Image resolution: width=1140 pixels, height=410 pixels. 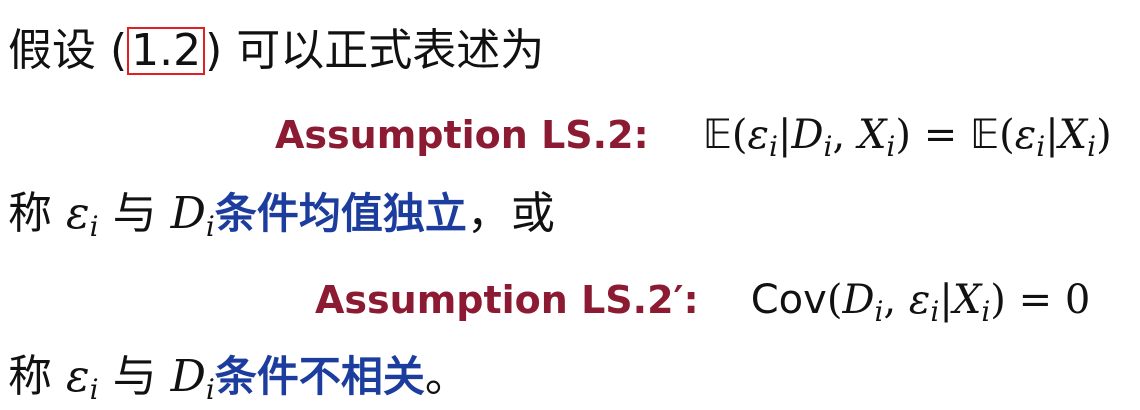 What do you see at coordinates (507, 300) in the screenshot?
I see `assumption-ls2prime-label: Assumption LS.2′:` at bounding box center [507, 300].